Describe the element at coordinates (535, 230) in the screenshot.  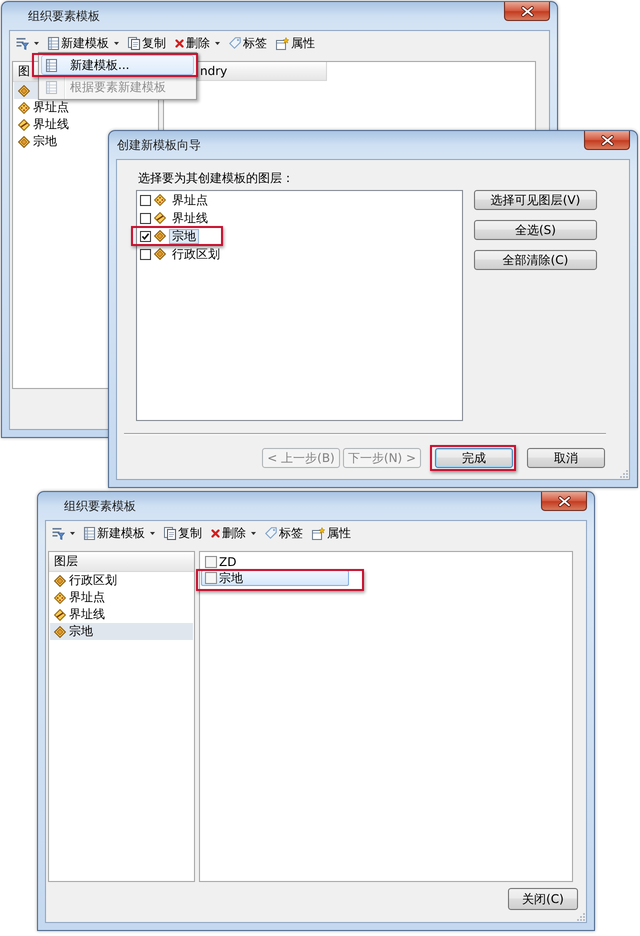
I see `action-button: 全选(S)` at that location.